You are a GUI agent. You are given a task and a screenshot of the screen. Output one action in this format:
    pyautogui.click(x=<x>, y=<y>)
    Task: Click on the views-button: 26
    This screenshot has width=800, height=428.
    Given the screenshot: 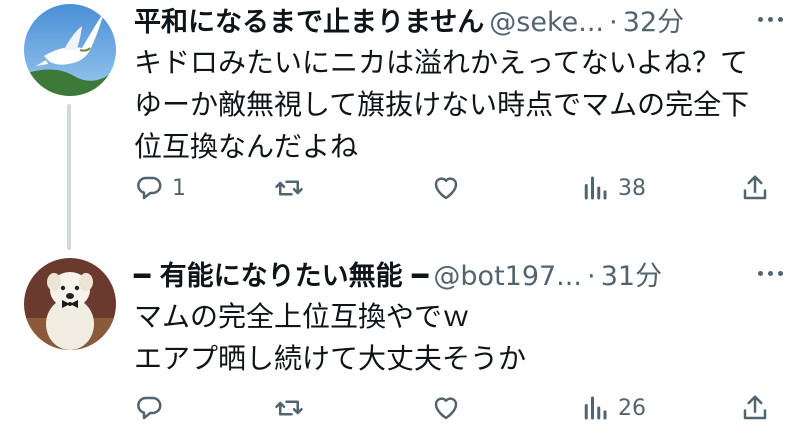 What is the action you would take?
    pyautogui.click(x=613, y=408)
    